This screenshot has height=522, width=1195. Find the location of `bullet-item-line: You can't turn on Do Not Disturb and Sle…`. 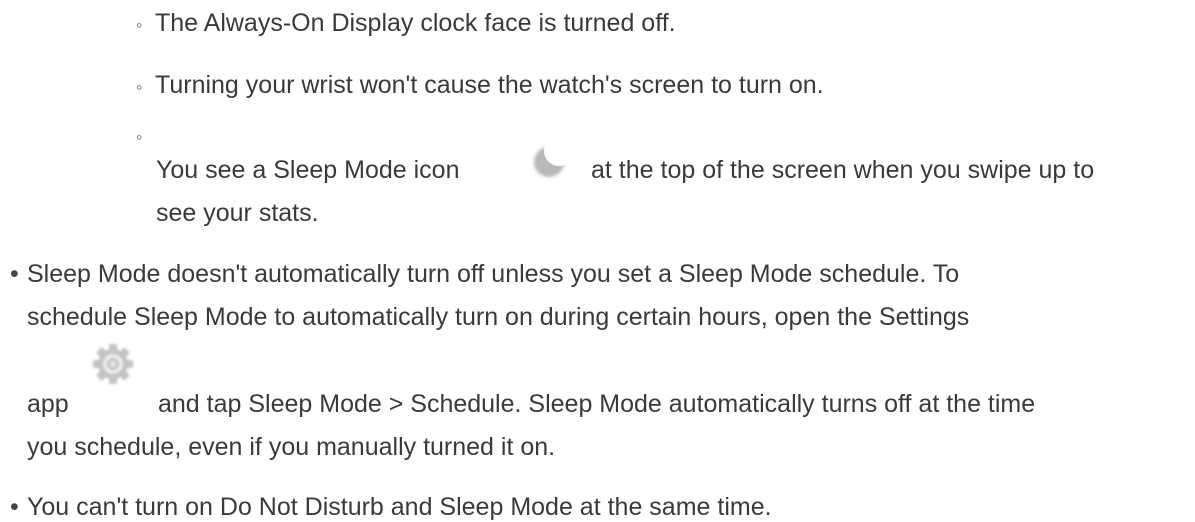

bullet-item-line: You can't turn on Do Not Disturb and Sle… is located at coordinates (399, 507).